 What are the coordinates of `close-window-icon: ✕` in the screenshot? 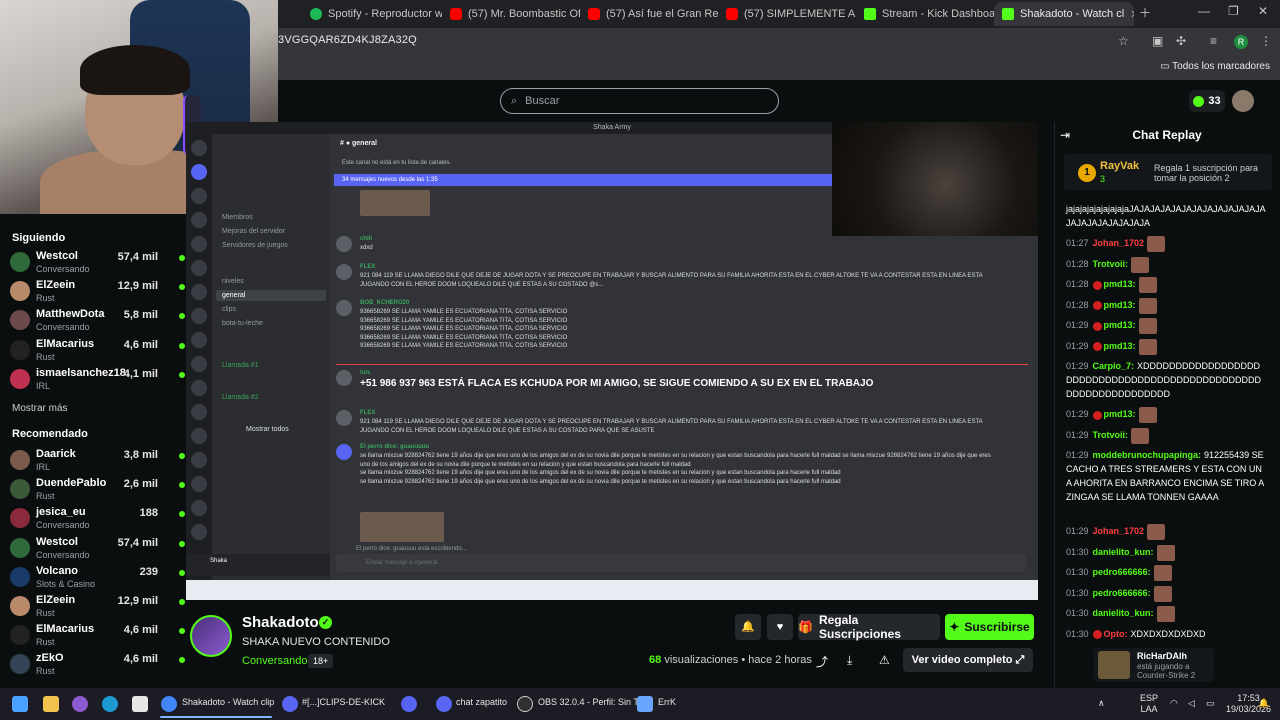 It's located at (1263, 11).